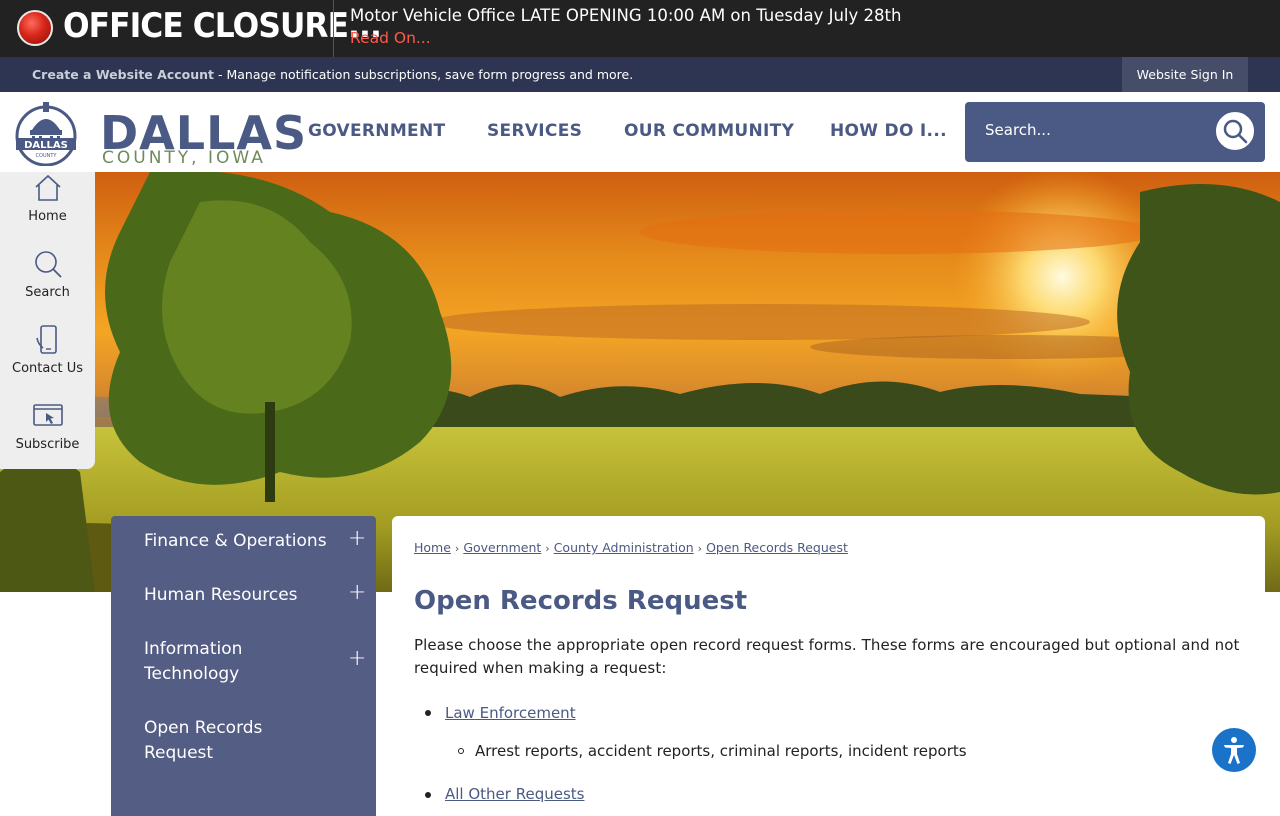 This screenshot has width=1280, height=816. I want to click on search-input, so click(1075, 130).